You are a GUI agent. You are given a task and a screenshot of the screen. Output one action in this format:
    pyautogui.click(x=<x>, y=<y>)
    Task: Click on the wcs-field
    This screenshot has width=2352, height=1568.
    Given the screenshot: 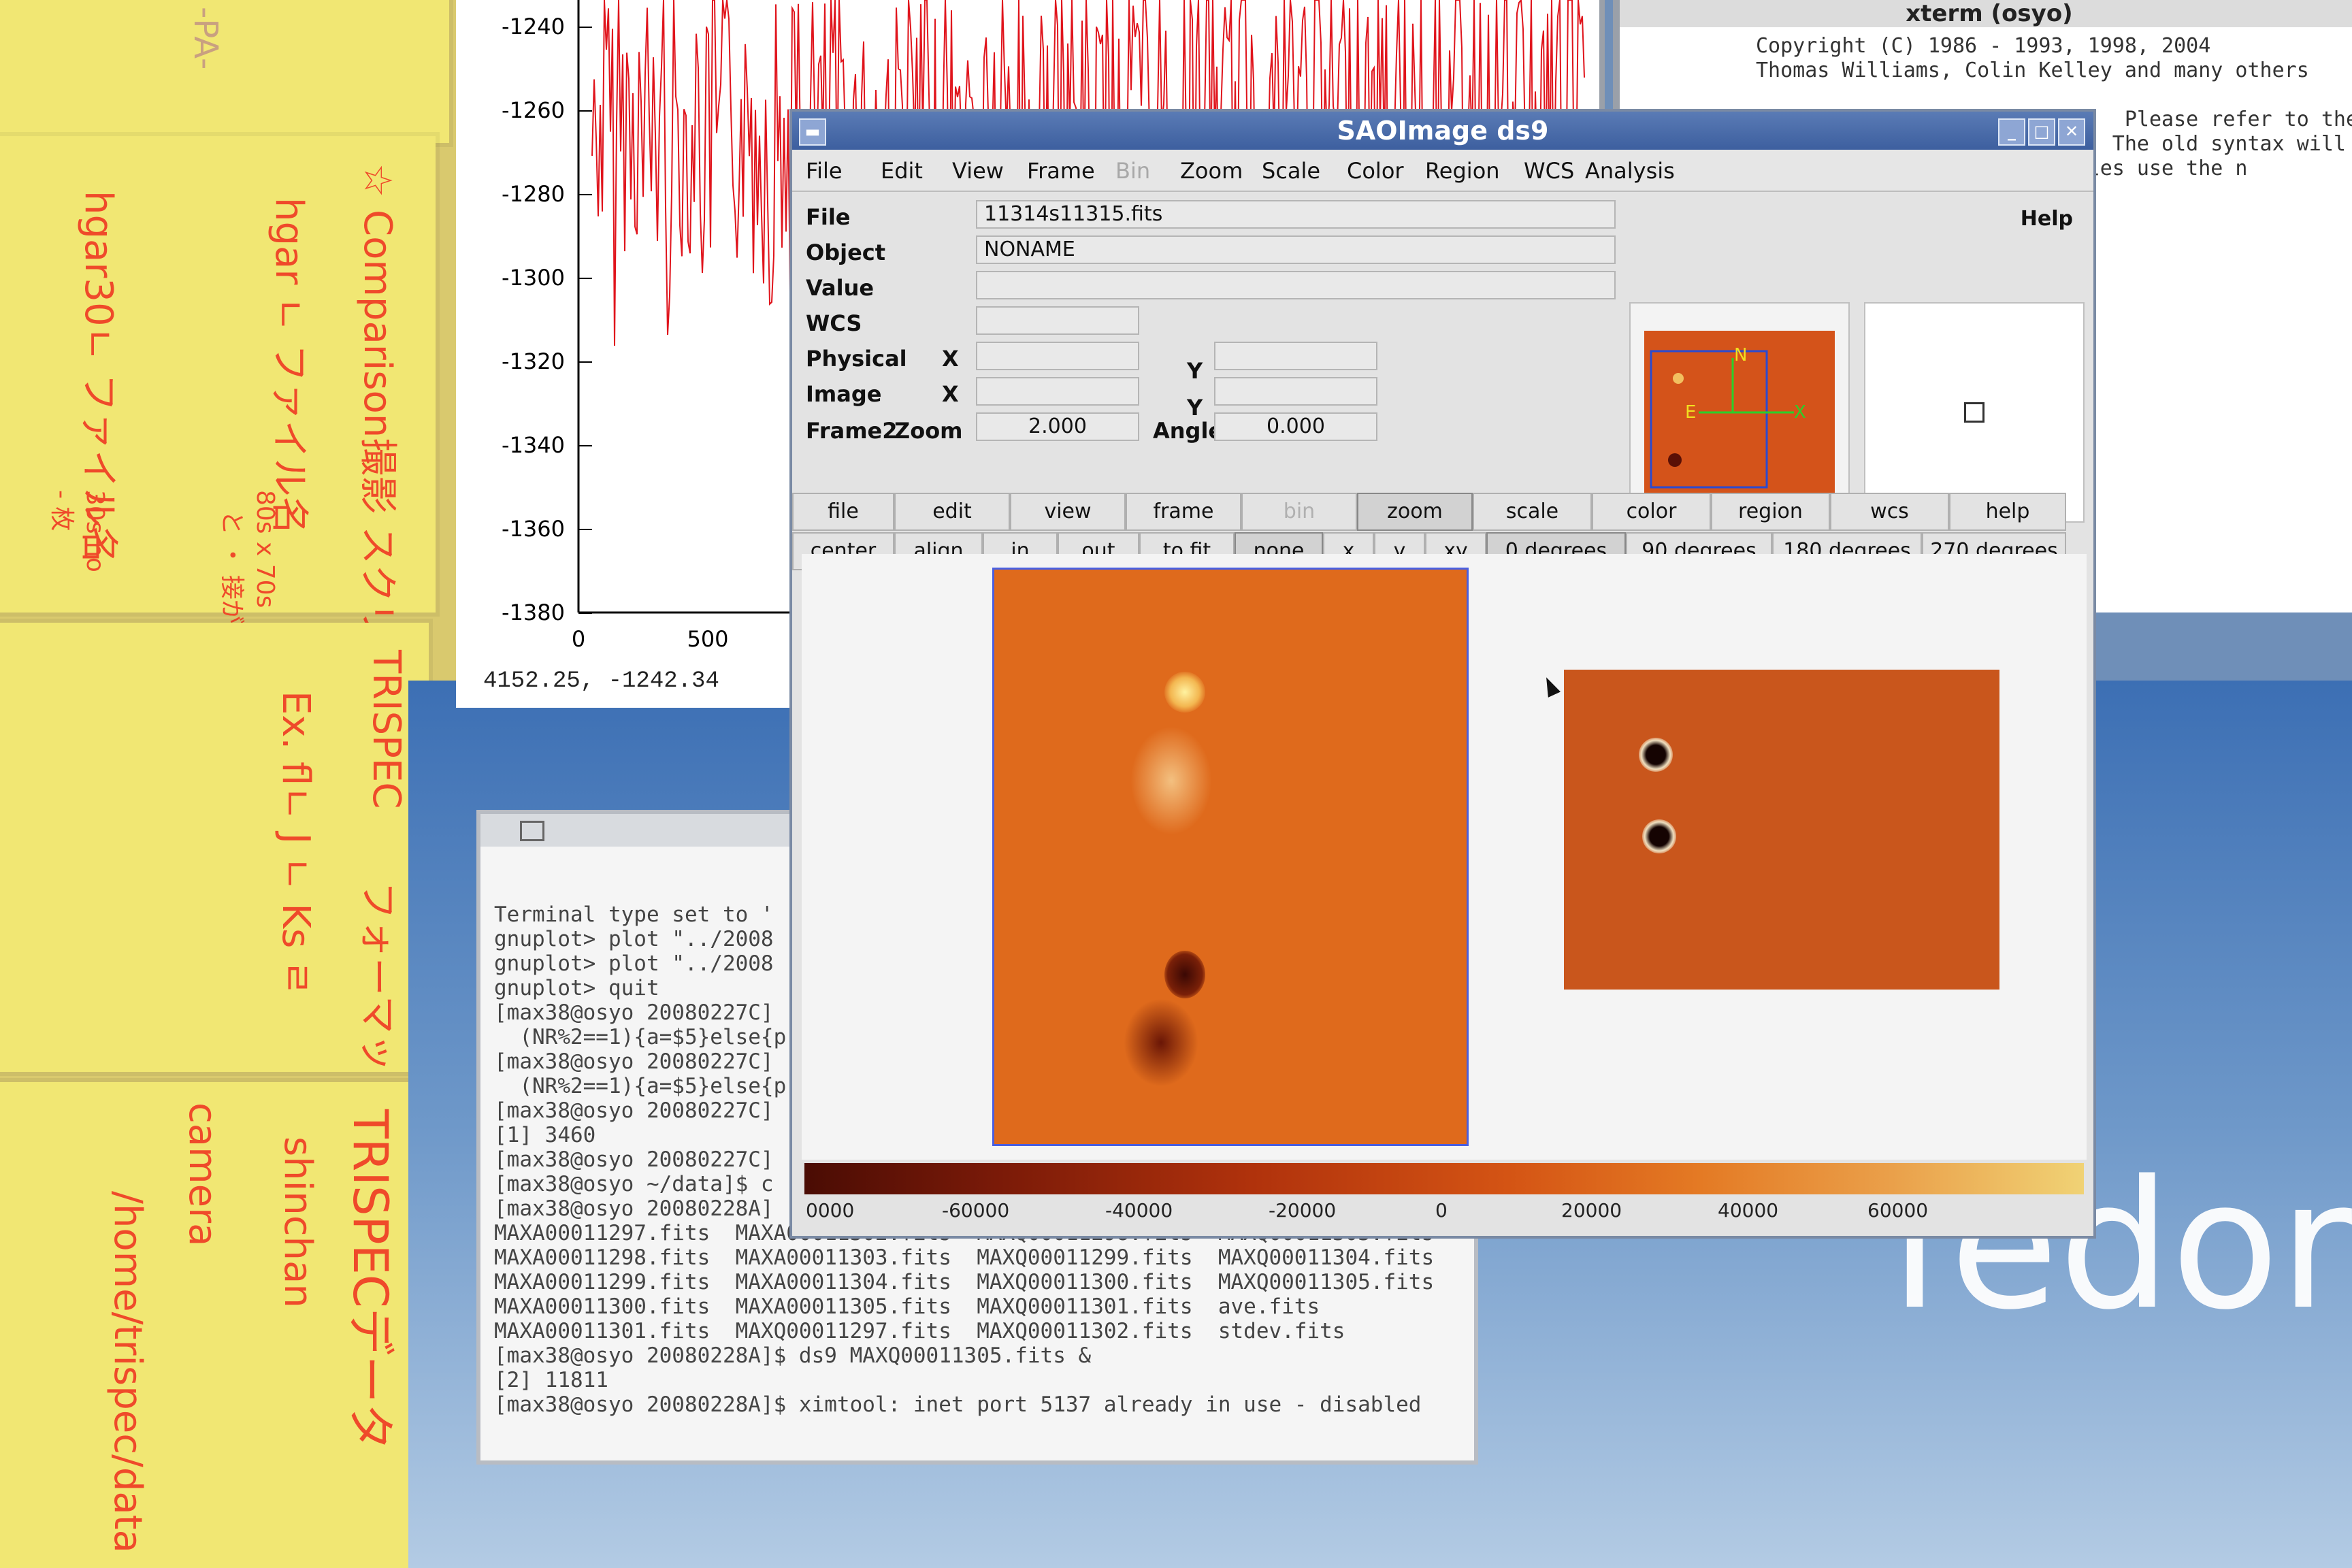 What is the action you would take?
    pyautogui.click(x=1057, y=320)
    